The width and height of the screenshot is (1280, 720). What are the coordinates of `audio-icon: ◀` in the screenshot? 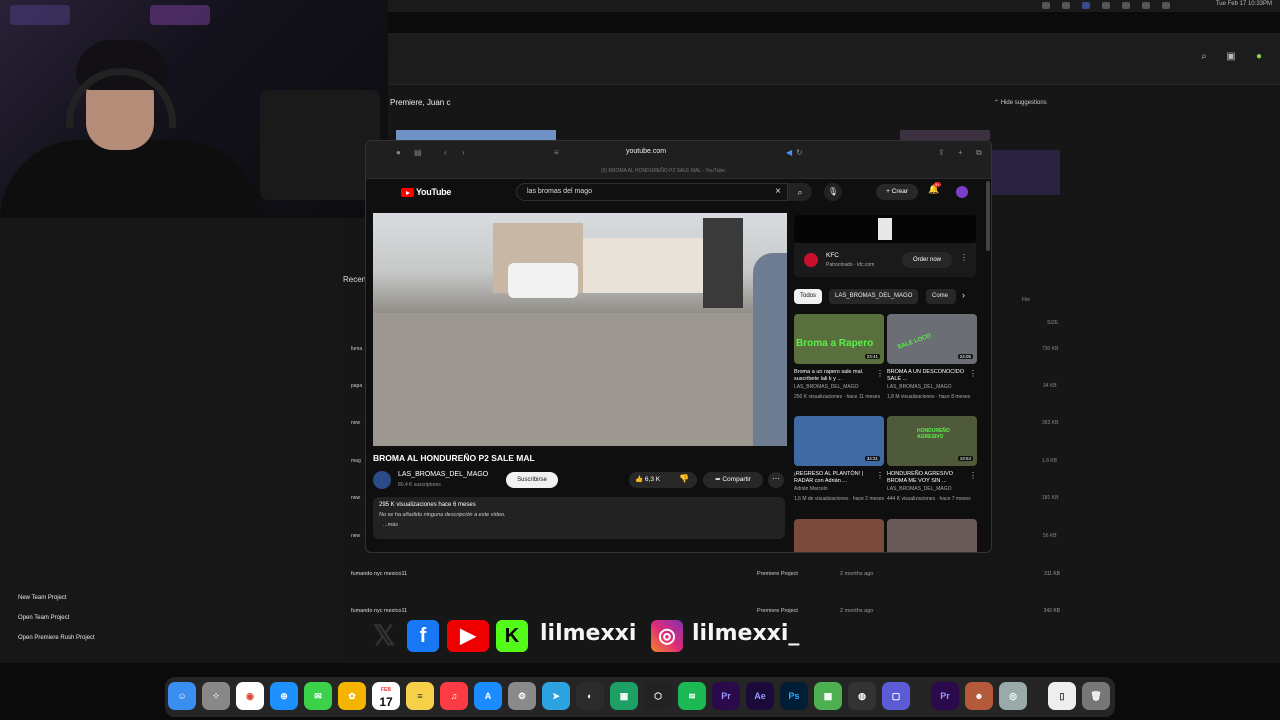 It's located at (789, 152).